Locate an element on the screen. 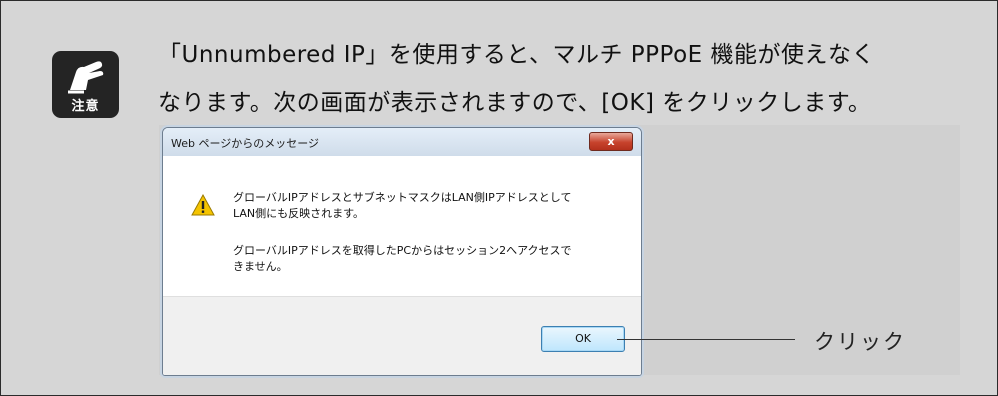  hand-point-icon is located at coordinates (86, 77).